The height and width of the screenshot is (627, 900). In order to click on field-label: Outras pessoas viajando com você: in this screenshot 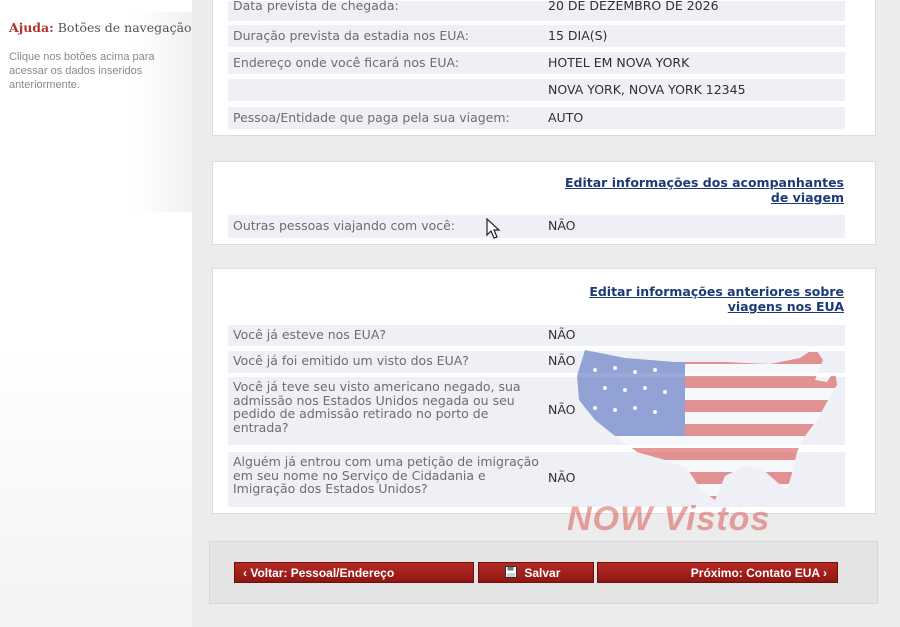, I will do `click(344, 225)`.